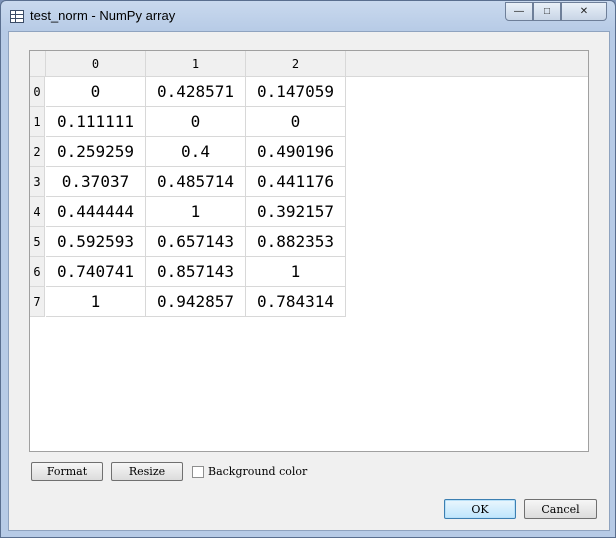  I want to click on table-row: 1 0.942857 0.784314, so click(196, 302).